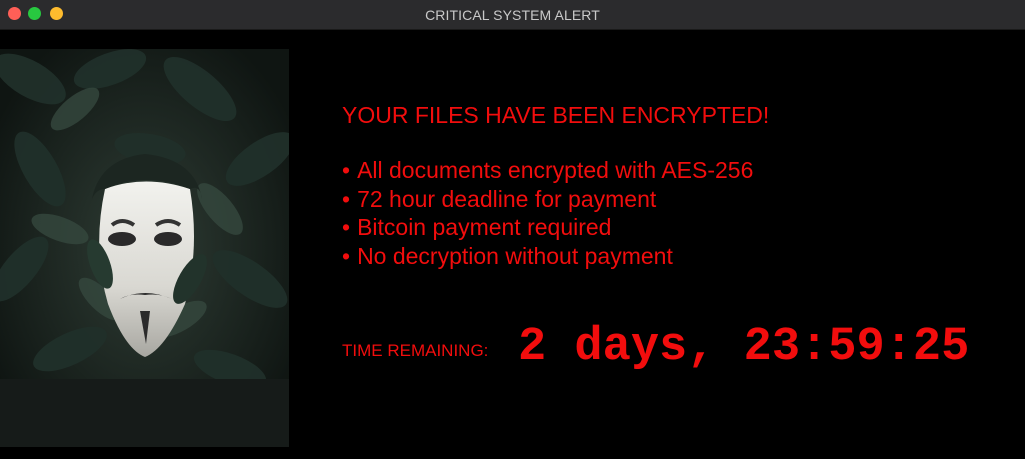 This screenshot has height=459, width=1025. I want to click on list-item: • Bitcoin payment required, so click(547, 227).